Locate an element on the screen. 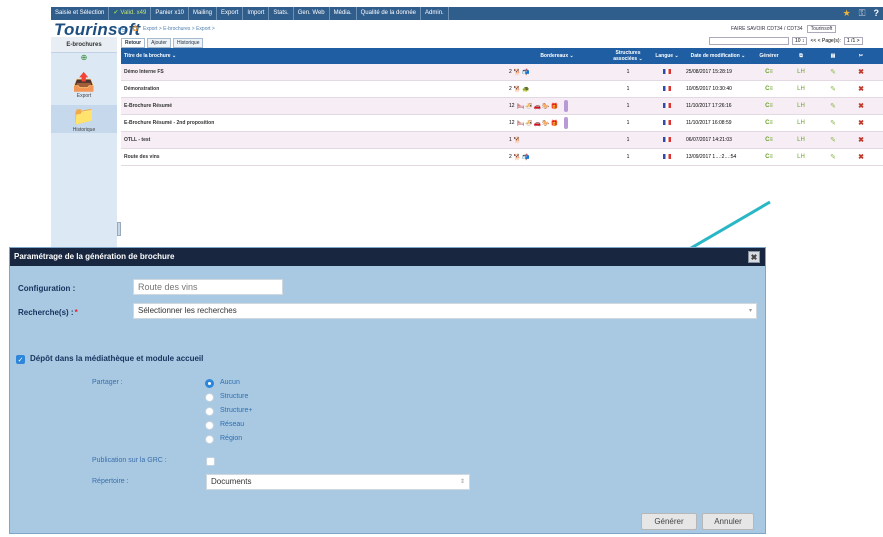 The height and width of the screenshot is (537, 883). menu-mailing: Mailing is located at coordinates (203, 13).